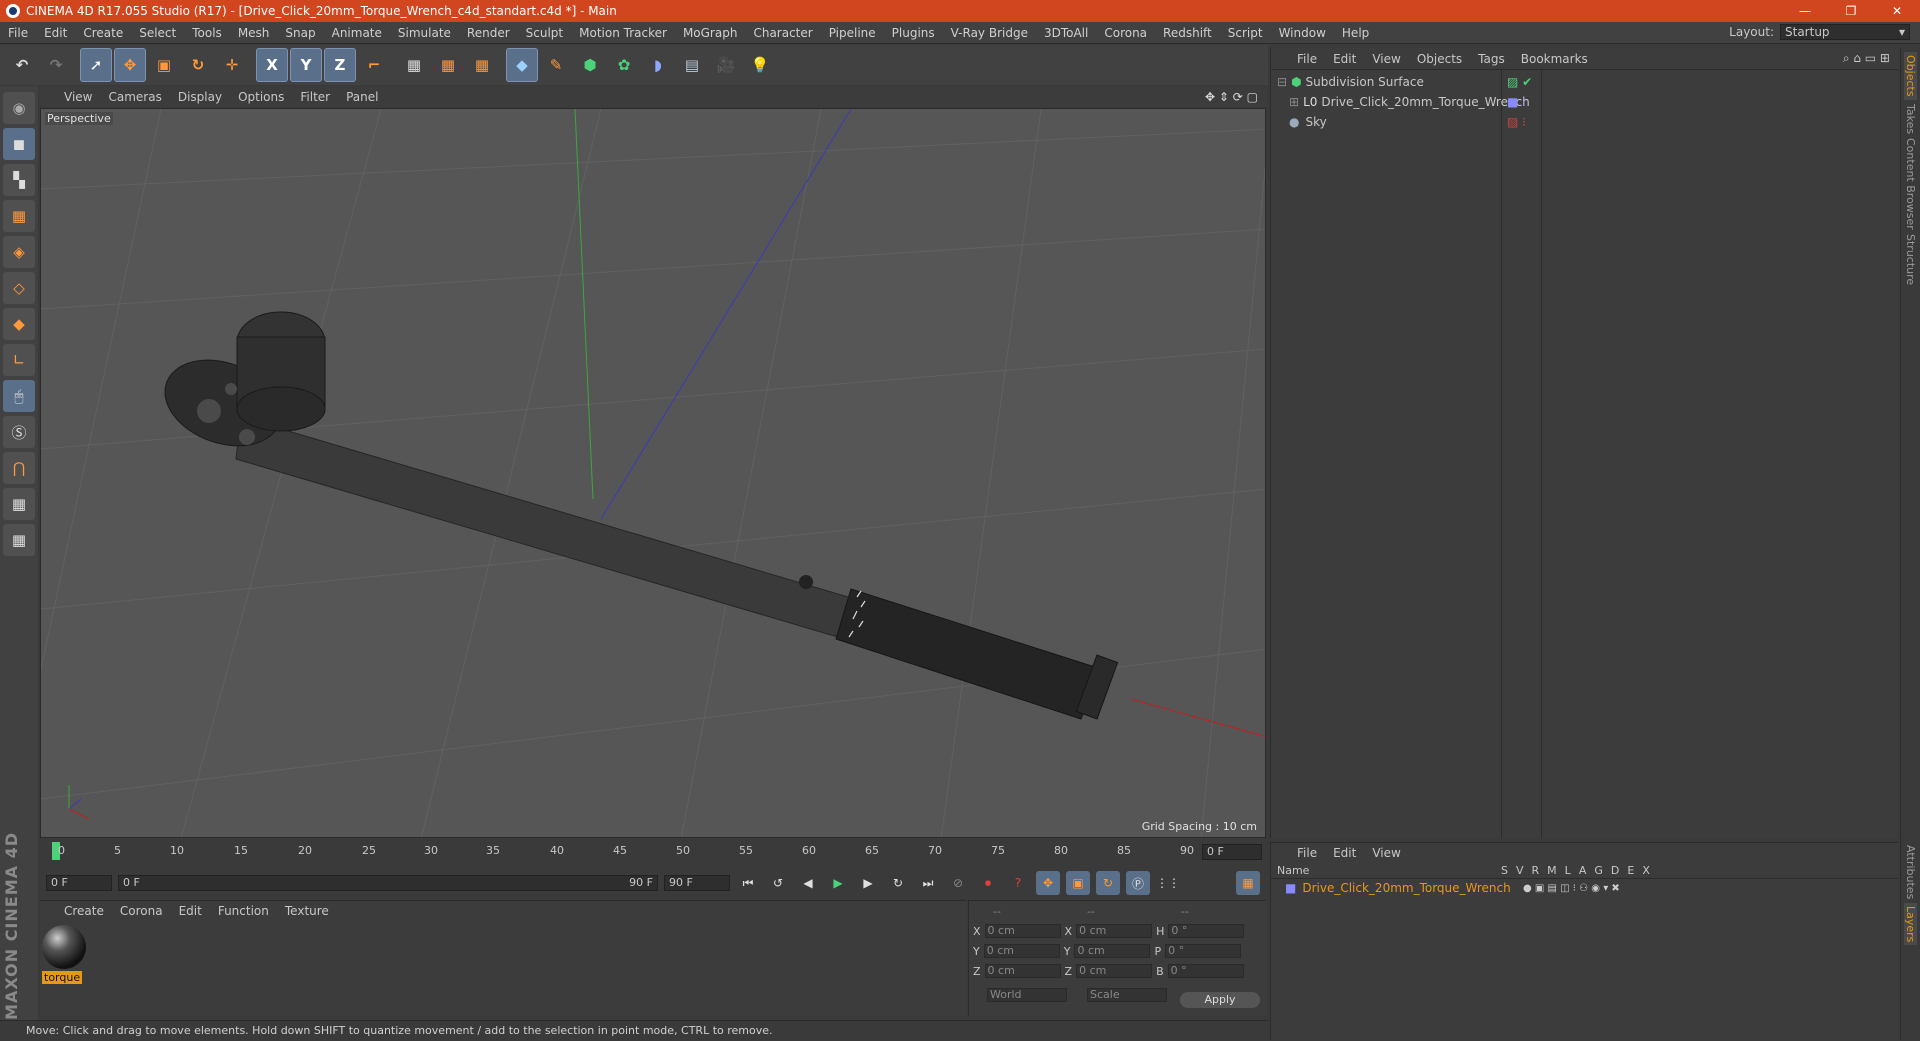 This screenshot has width=1920, height=1041. Describe the element at coordinates (130, 65) in the screenshot. I see `move-icon: ✥` at that location.